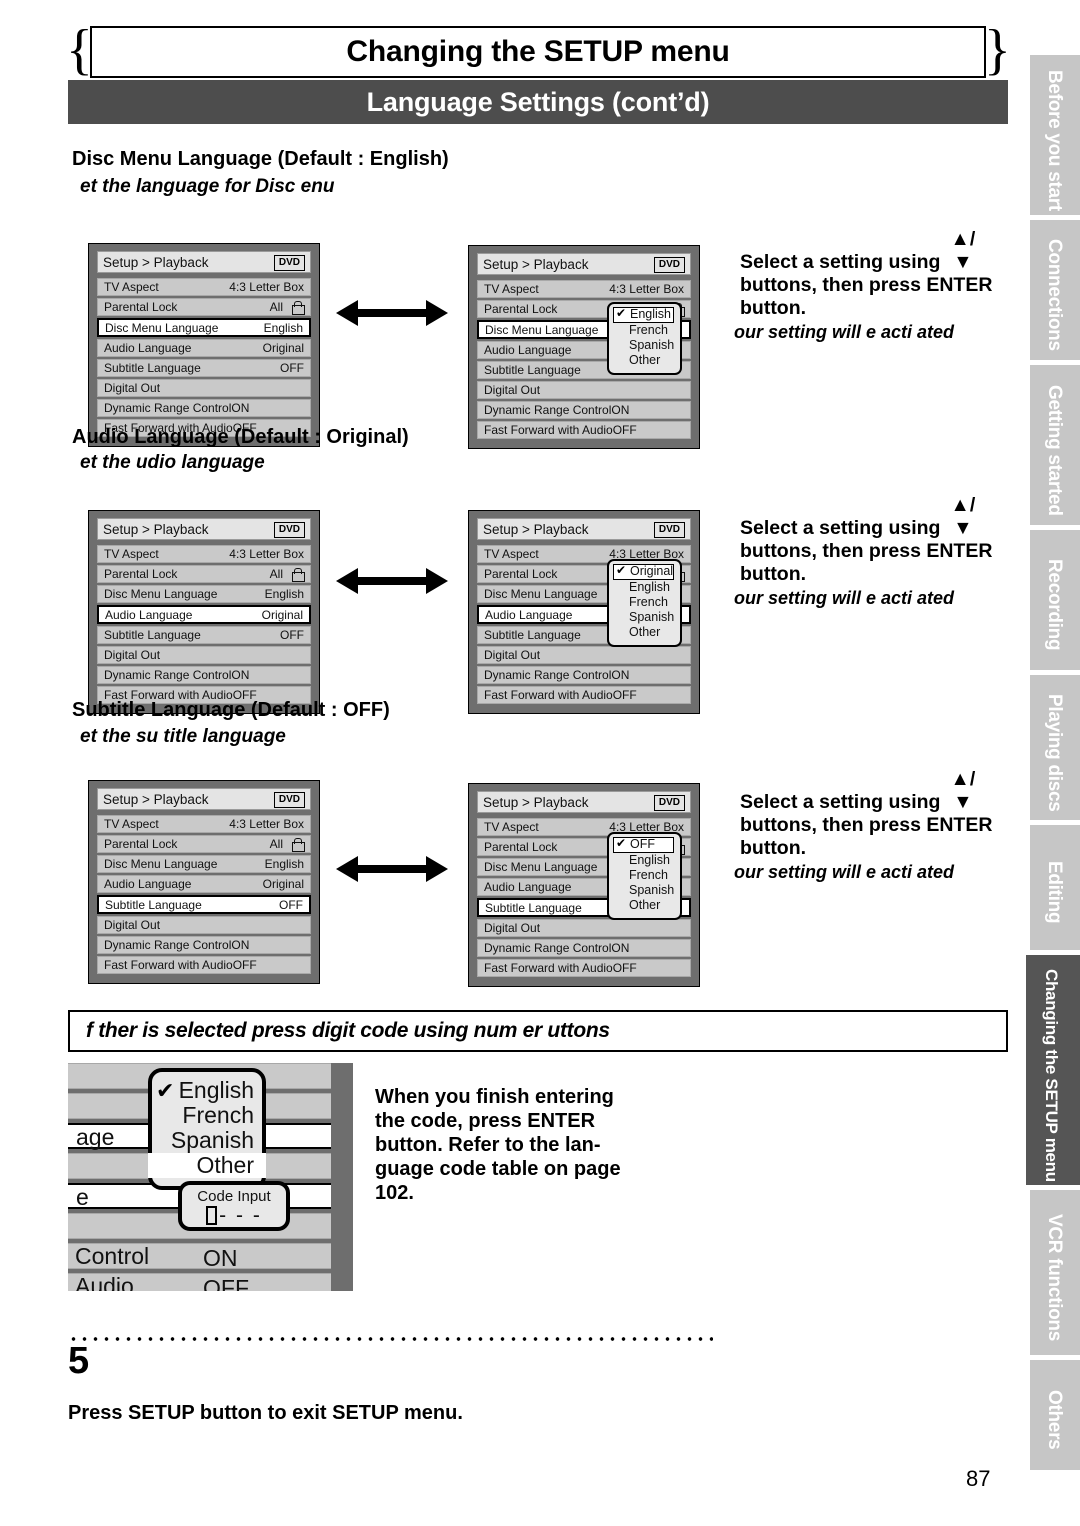  I want to click on magnified-value-on: ON, so click(220, 1258).